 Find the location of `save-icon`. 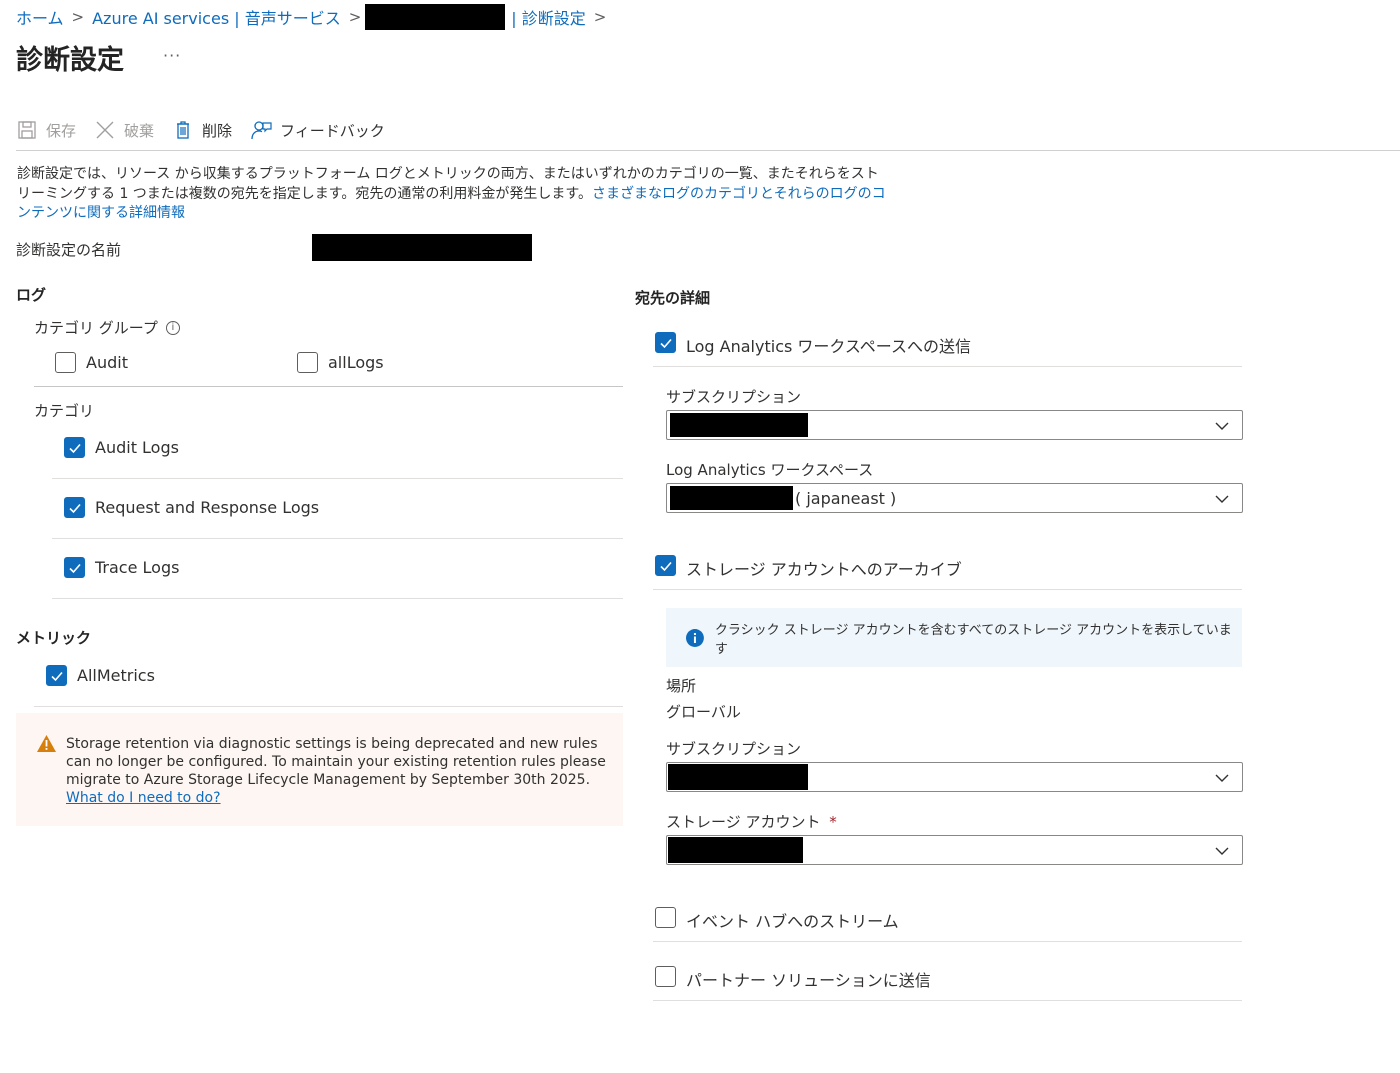

save-icon is located at coordinates (27, 130).